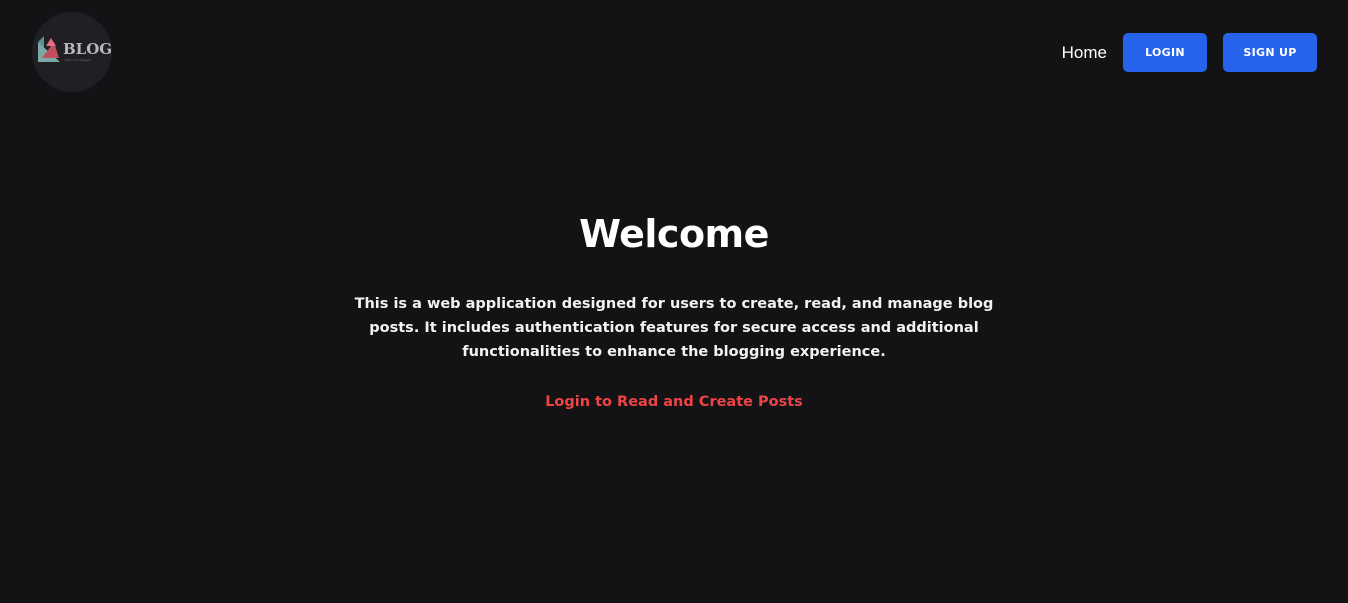  What do you see at coordinates (1084, 53) in the screenshot?
I see `nav-home-link: Home` at bounding box center [1084, 53].